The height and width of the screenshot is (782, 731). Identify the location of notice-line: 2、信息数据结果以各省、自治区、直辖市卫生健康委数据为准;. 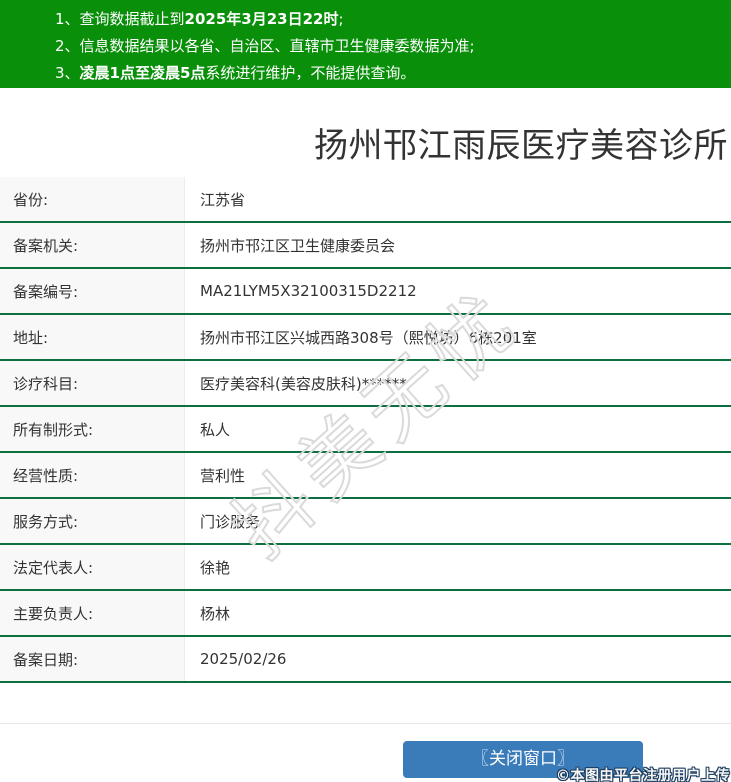
(393, 46).